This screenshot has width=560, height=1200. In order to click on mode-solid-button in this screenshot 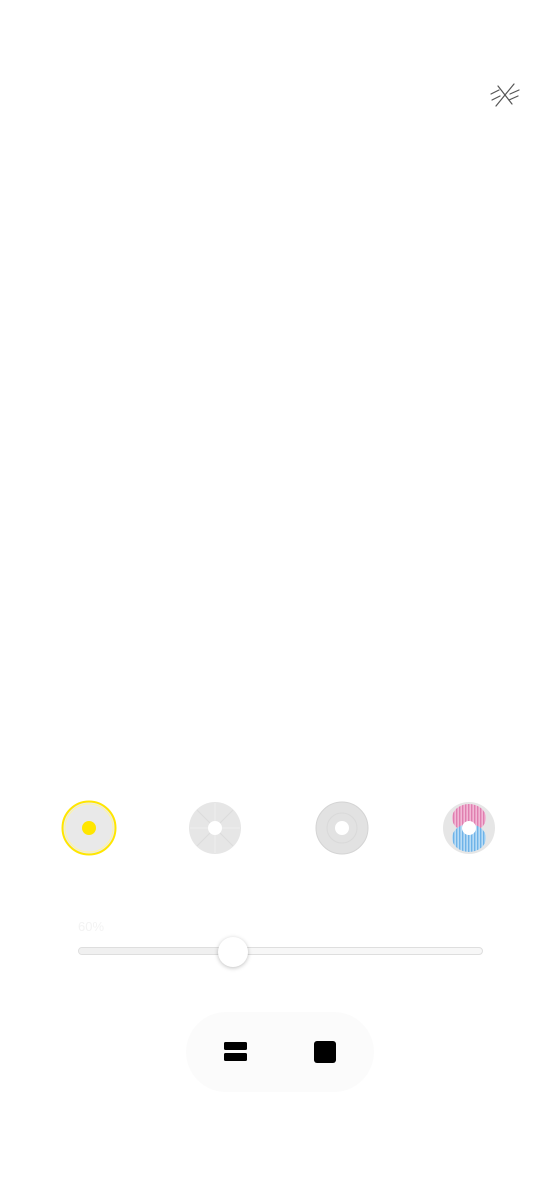, I will do `click(89, 828)`.